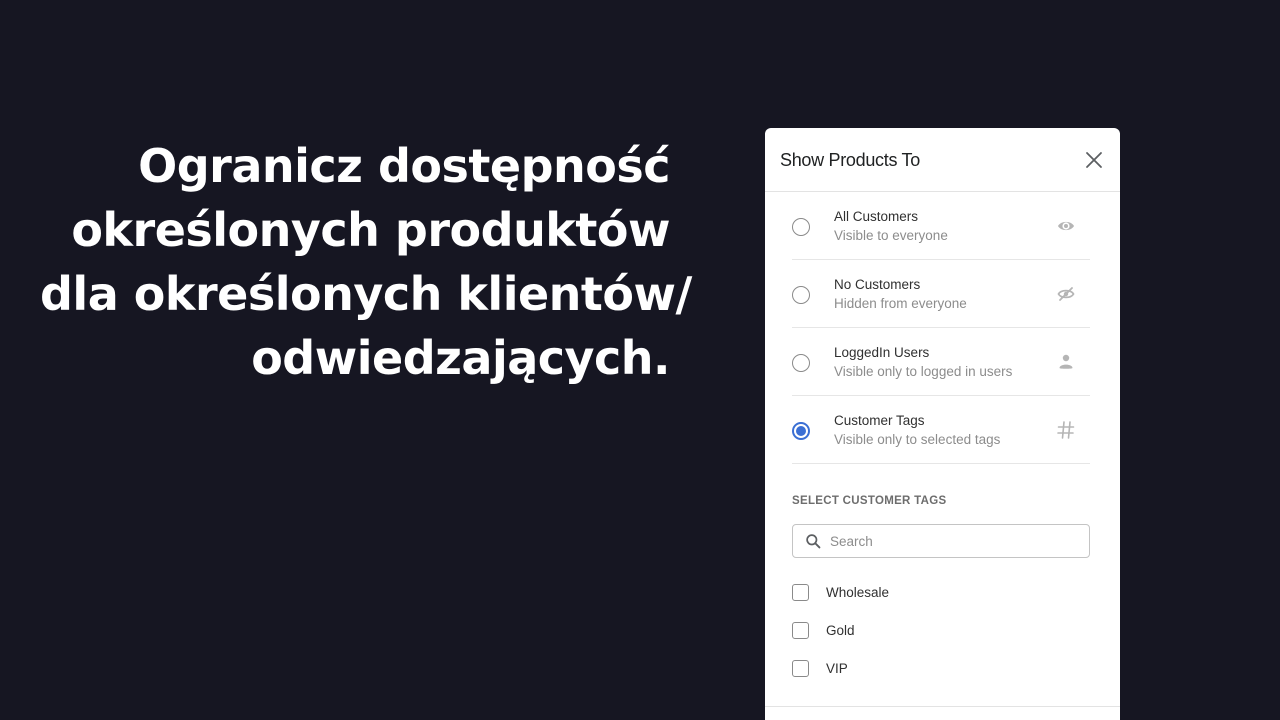  What do you see at coordinates (877, 284) in the screenshot?
I see `option-label: No Customers` at bounding box center [877, 284].